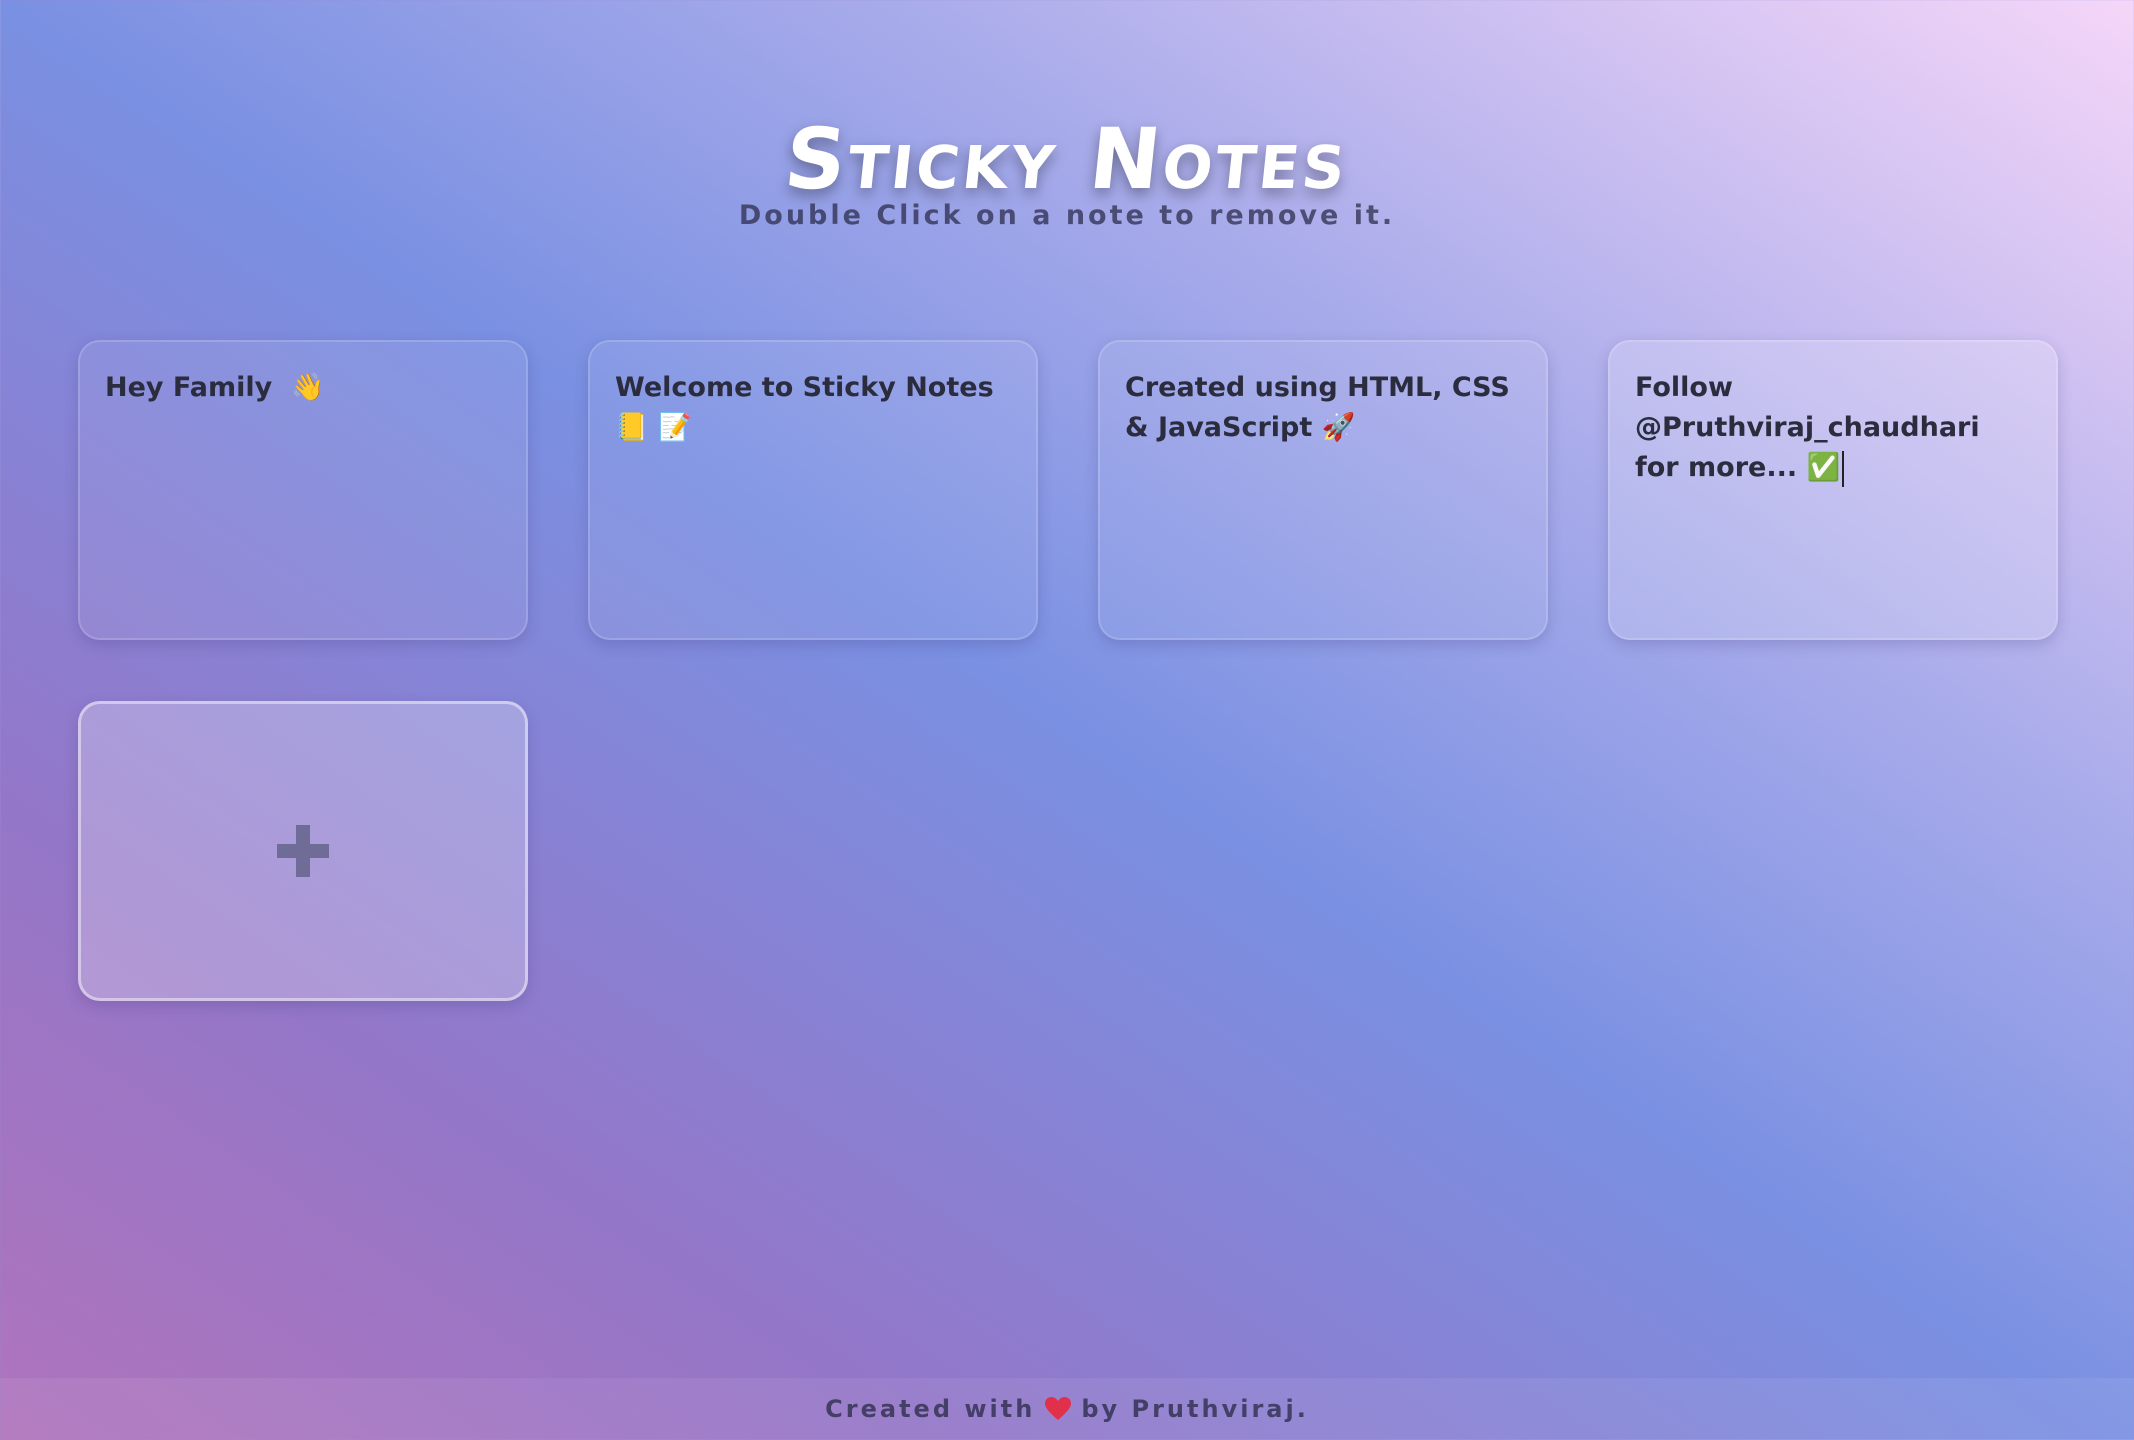 This screenshot has height=1440, width=2134. I want to click on page-subtitle: Double Click on a note to remove it., so click(1067, 215).